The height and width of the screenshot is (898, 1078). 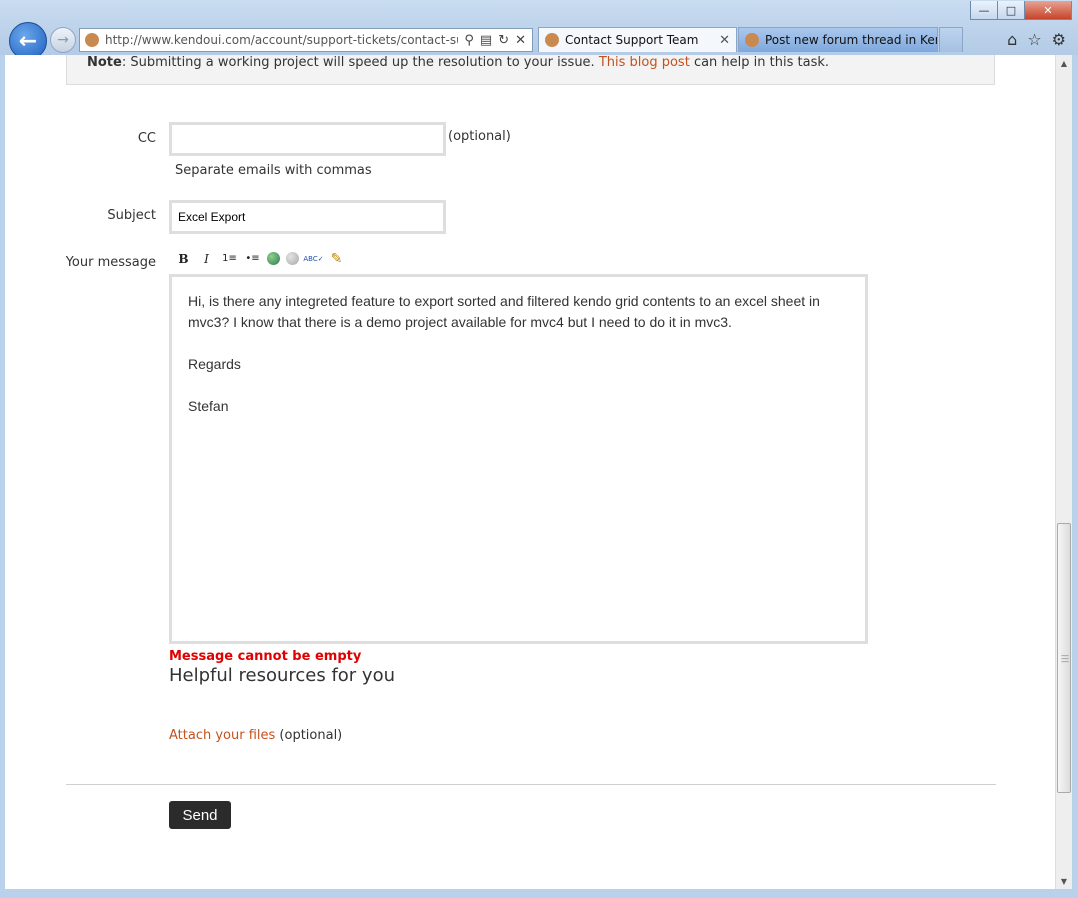 I want to click on maximize-icon: □, so click(x=1011, y=10).